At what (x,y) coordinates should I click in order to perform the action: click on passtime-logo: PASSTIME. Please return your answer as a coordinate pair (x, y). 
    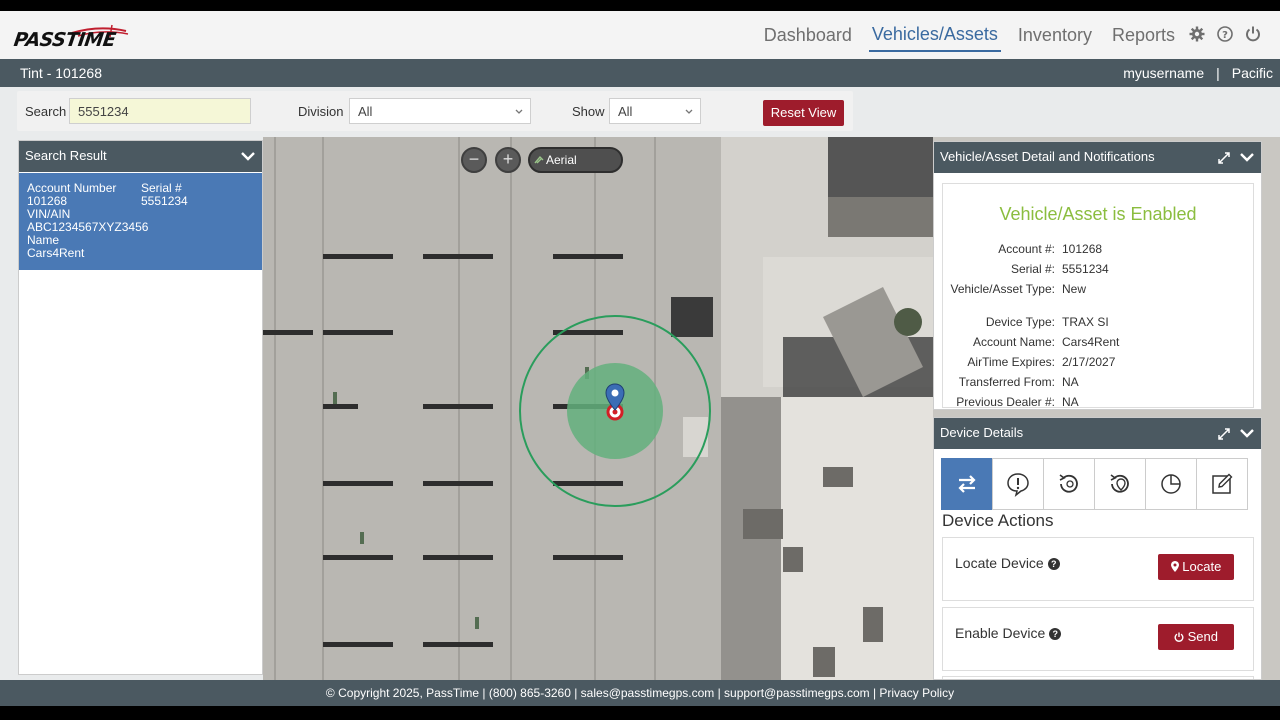
    Looking at the image, I should click on (80, 37).